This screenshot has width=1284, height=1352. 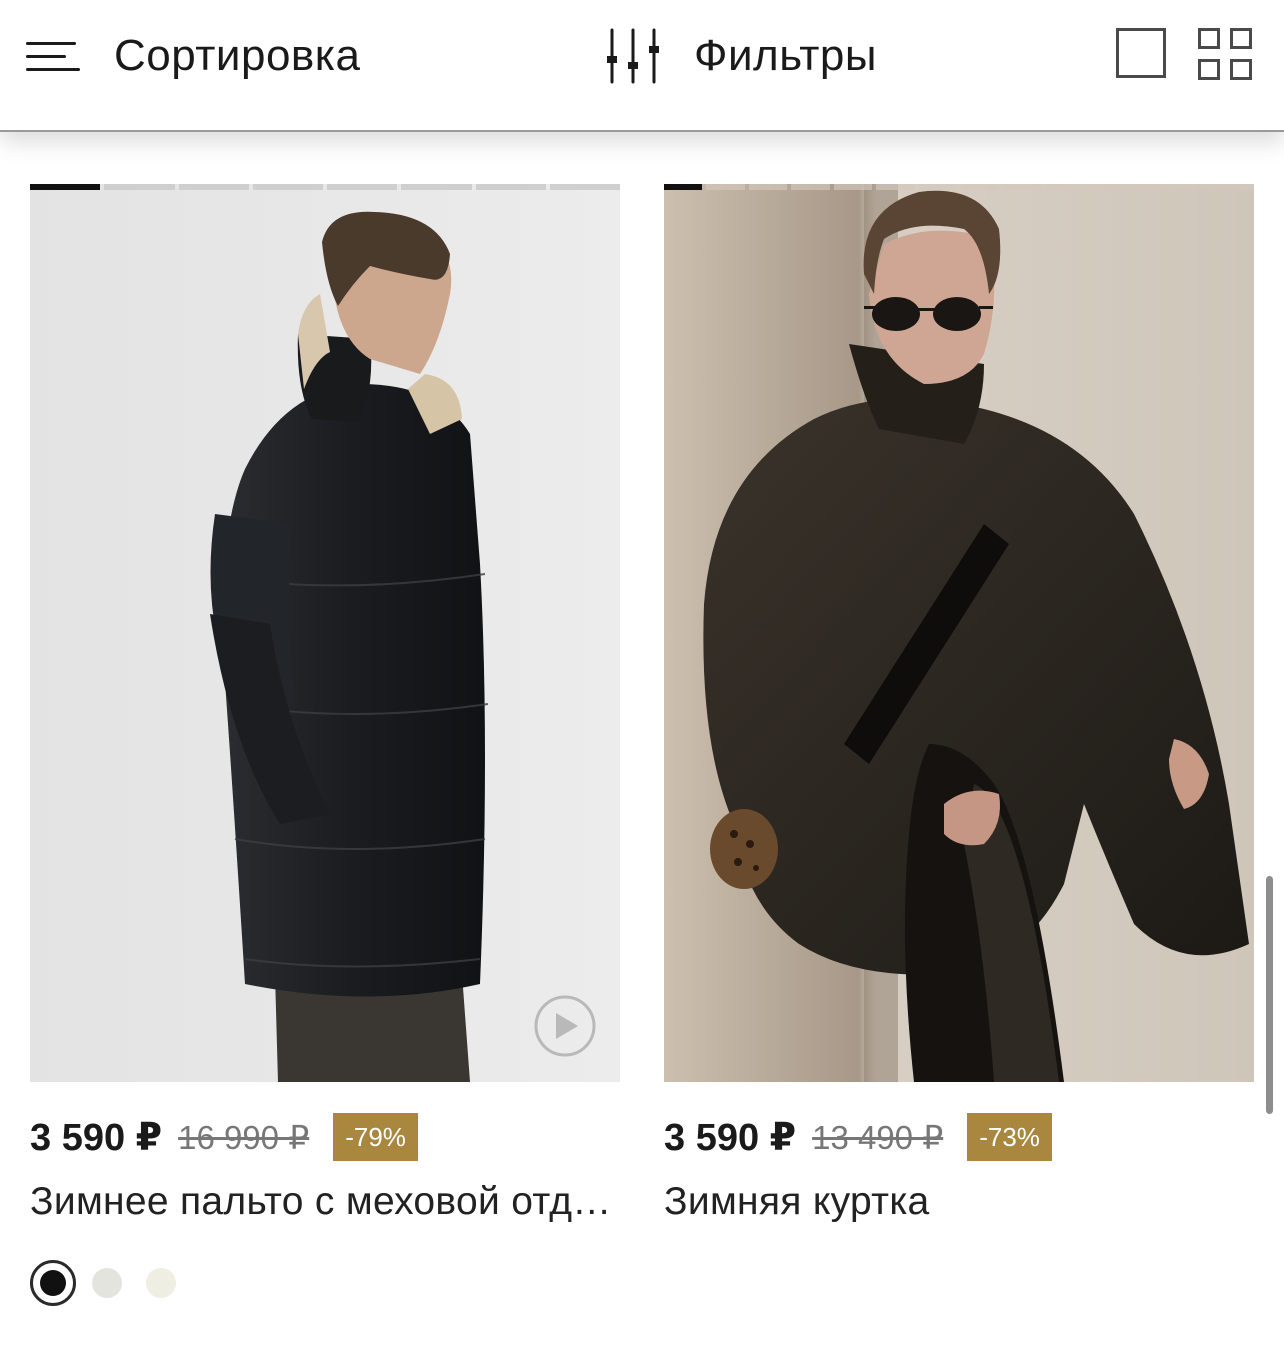 I want to click on product-title: Зимняя куртка, so click(x=959, y=1202).